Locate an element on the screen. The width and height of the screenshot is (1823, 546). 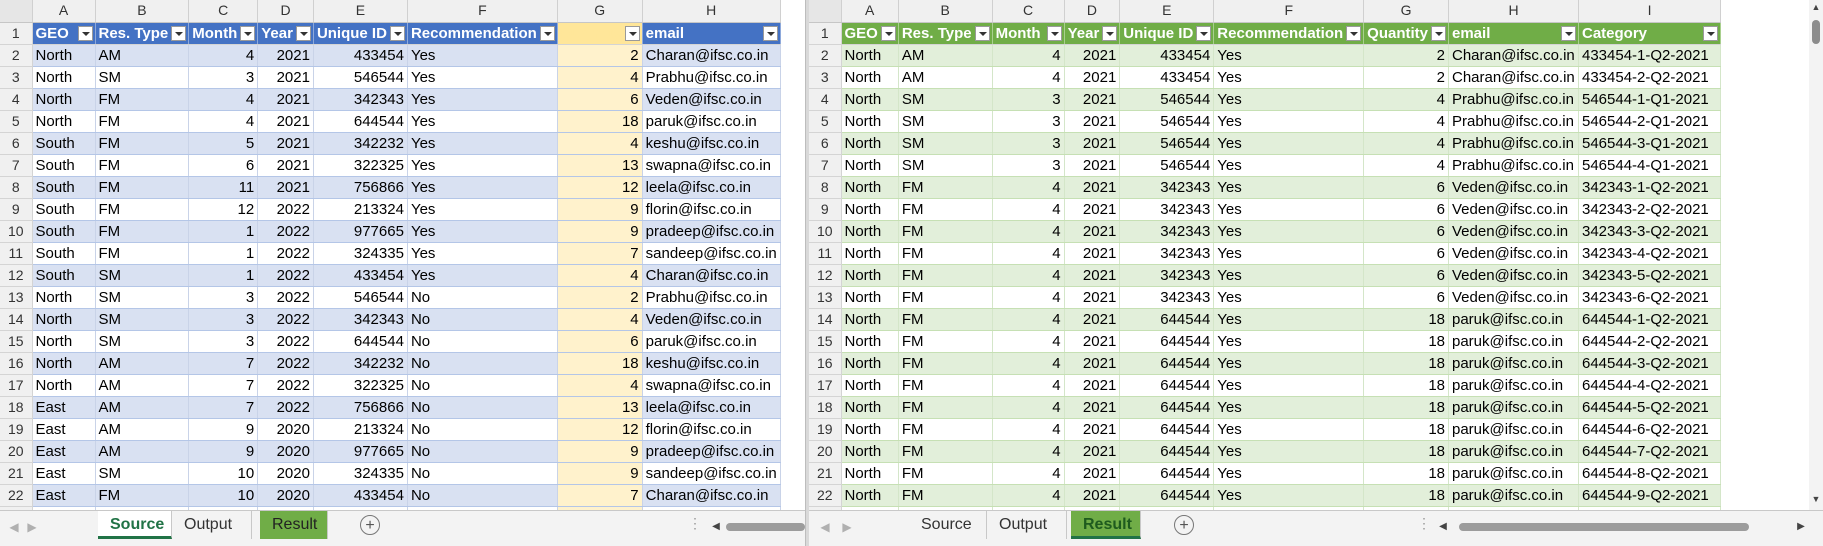
table-cell: pradeep@ifsc.co.in is located at coordinates (711, 451).